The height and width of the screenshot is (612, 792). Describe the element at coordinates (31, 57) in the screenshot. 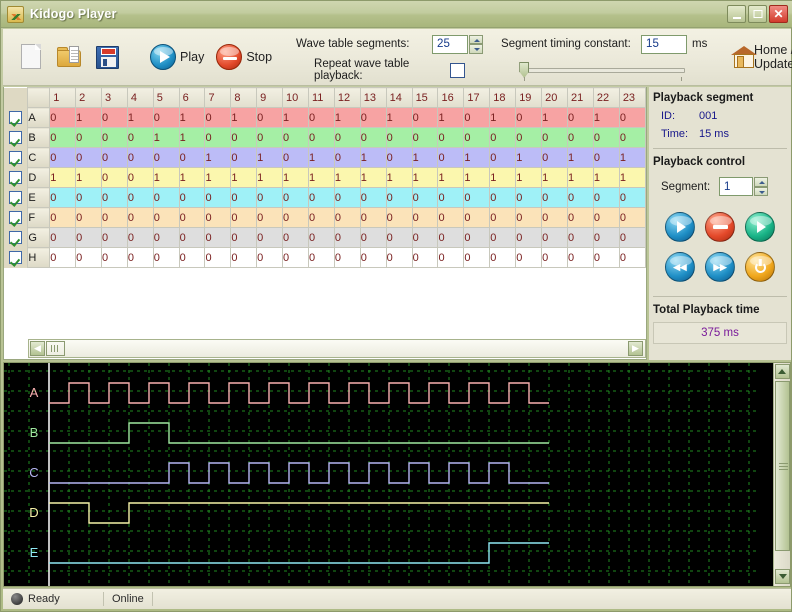

I see `new-document-button` at that location.